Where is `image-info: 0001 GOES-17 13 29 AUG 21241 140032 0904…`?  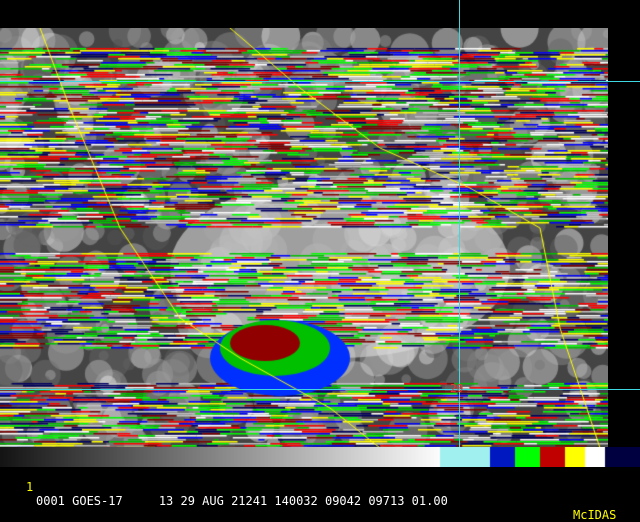
image-info: 0001 GOES-17 13 29 AUG 21241 140032 0904… is located at coordinates (242, 501).